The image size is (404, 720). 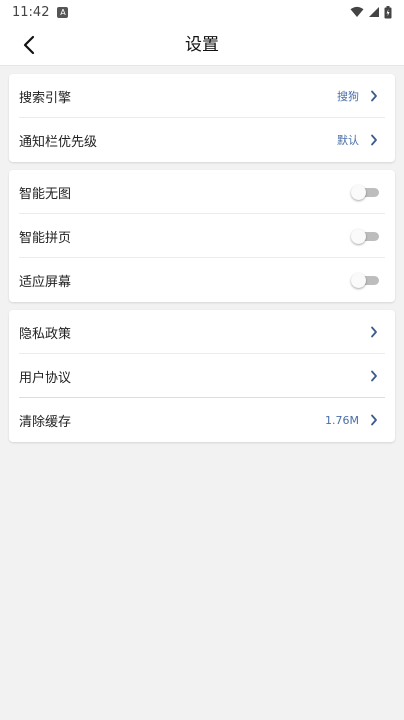 I want to click on setting-smart-page-merge: 智能拼页, so click(x=202, y=236).